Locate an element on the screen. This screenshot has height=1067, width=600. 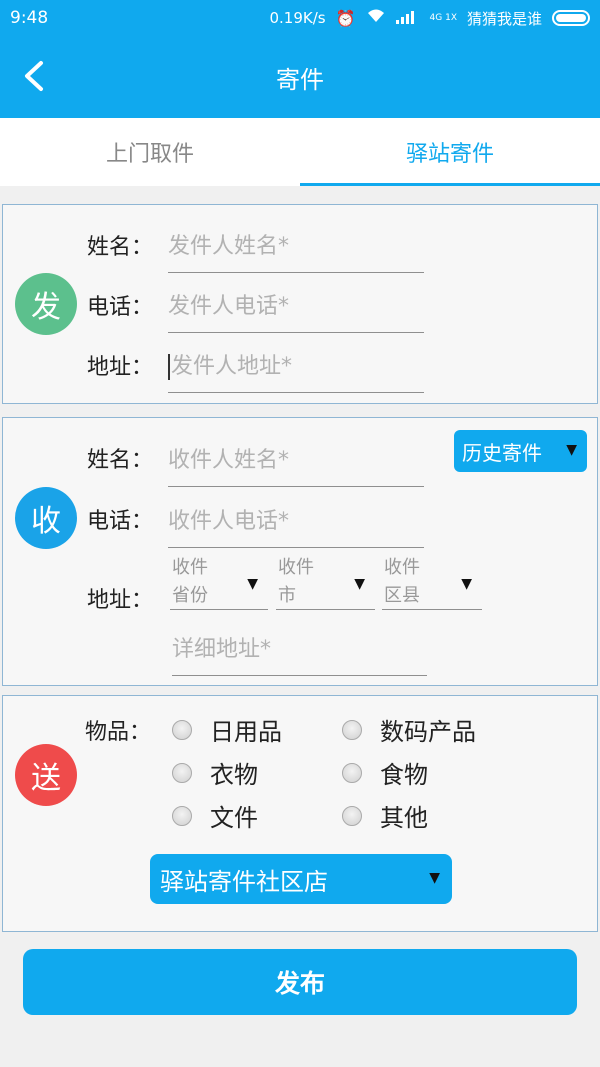
status-bar: 9:48 0.19K/s ⏰ 4G 1X 猜猜我是谁 is located at coordinates (300, 18).